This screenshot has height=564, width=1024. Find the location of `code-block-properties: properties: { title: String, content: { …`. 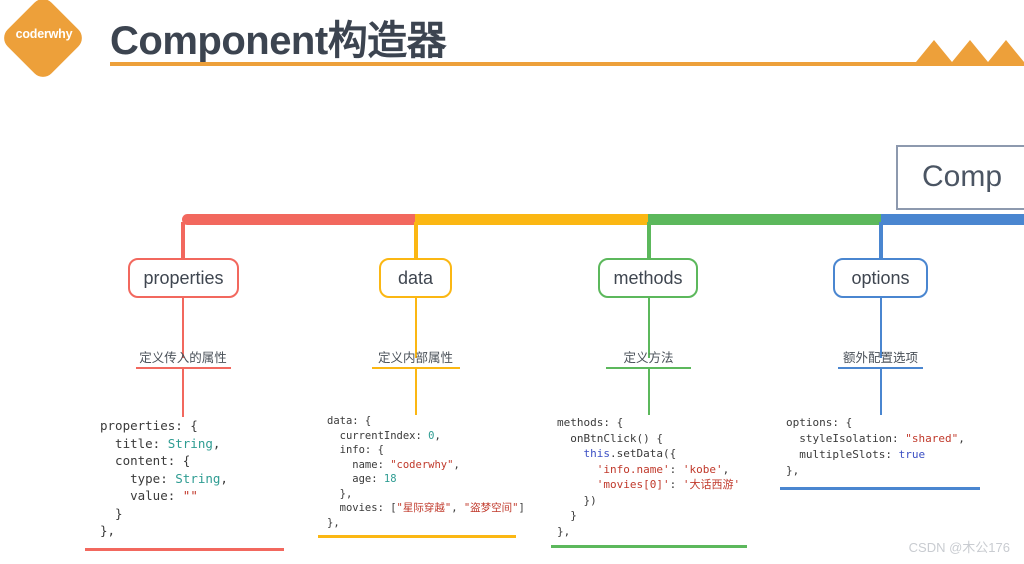

code-block-properties: properties: { title: String, content: { … is located at coordinates (164, 478).